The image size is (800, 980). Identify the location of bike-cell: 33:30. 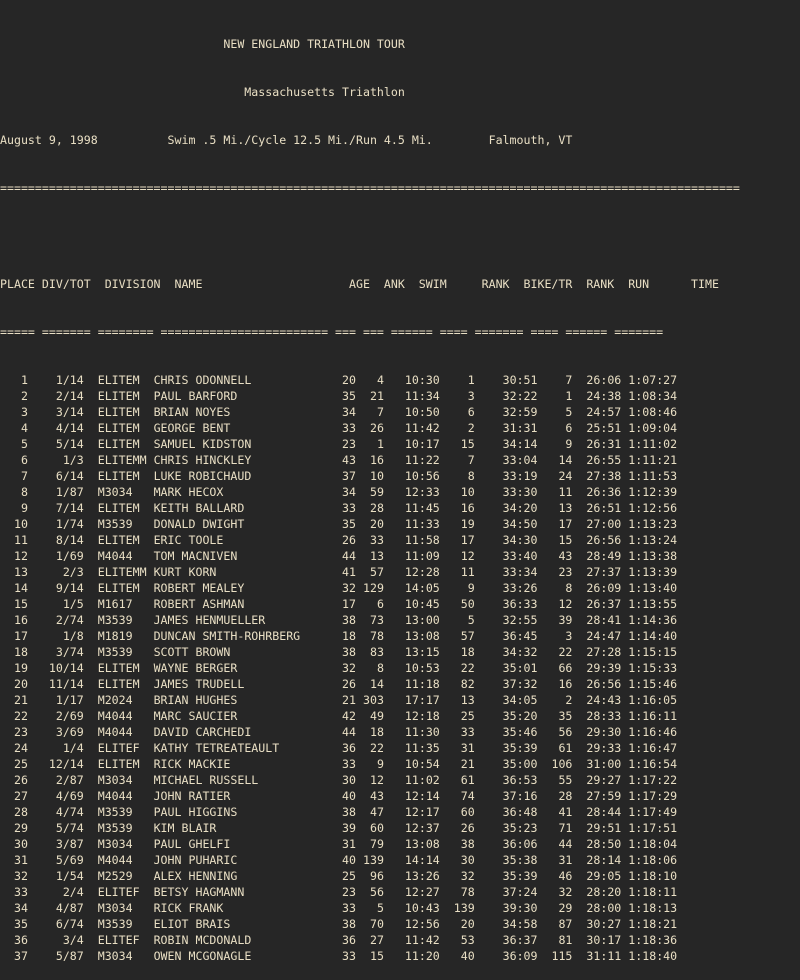
(506, 492).